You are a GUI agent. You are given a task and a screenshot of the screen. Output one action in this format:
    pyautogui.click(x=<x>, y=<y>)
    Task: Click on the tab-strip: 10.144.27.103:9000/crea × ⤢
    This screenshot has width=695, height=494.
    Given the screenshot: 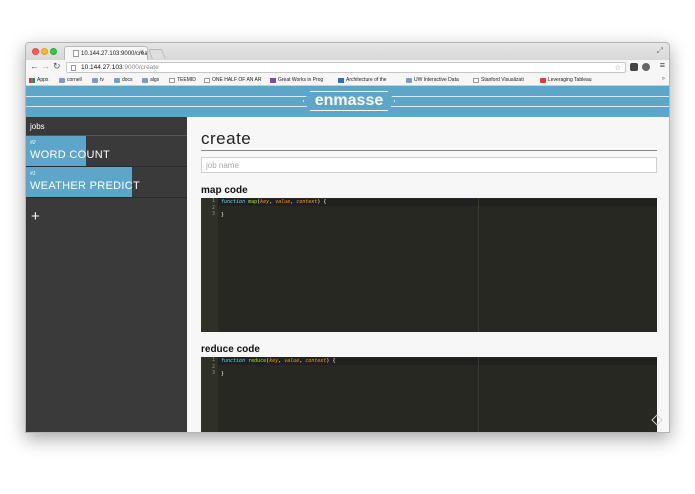 What is the action you would take?
    pyautogui.click(x=347, y=51)
    